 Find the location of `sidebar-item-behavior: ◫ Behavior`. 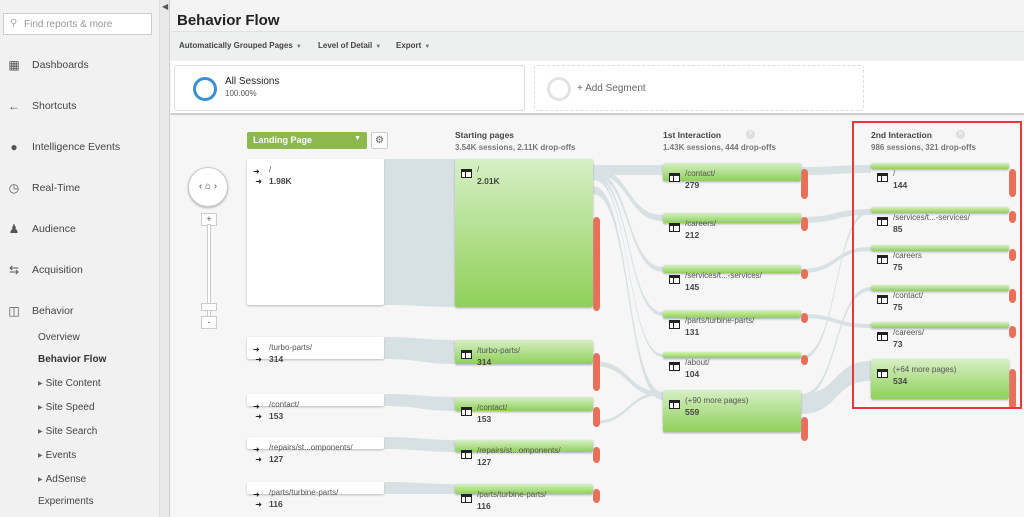

sidebar-item-behavior: ◫ Behavior is located at coordinates (80, 312).